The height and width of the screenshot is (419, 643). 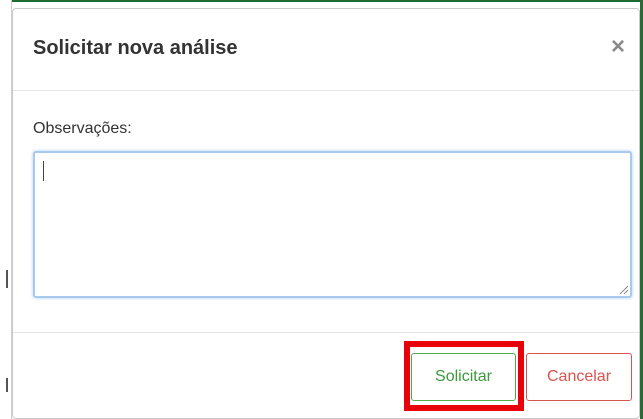 What do you see at coordinates (82, 128) in the screenshot?
I see `observacoes-label: Observações:` at bounding box center [82, 128].